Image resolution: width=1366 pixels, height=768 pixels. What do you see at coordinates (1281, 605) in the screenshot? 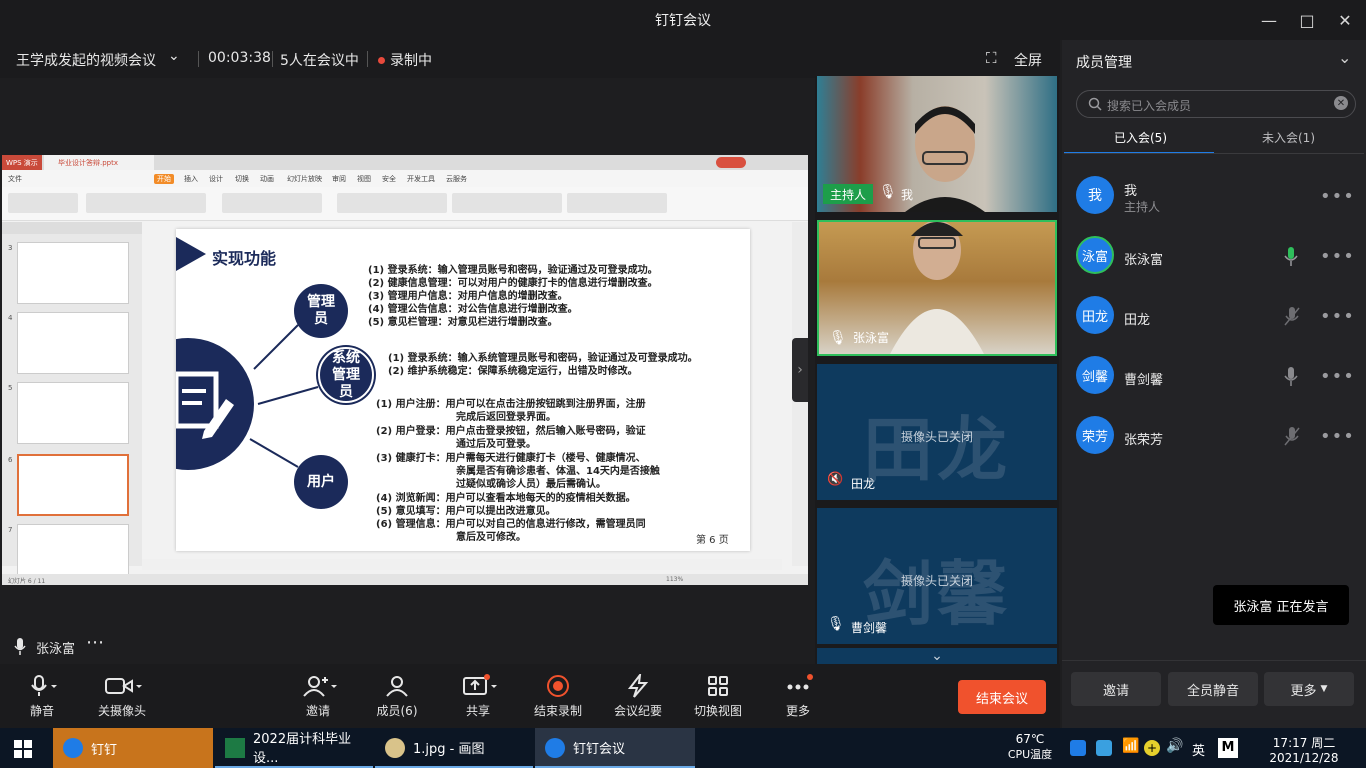
I see `speaking-toast: 张泳富 正在发言` at bounding box center [1281, 605].